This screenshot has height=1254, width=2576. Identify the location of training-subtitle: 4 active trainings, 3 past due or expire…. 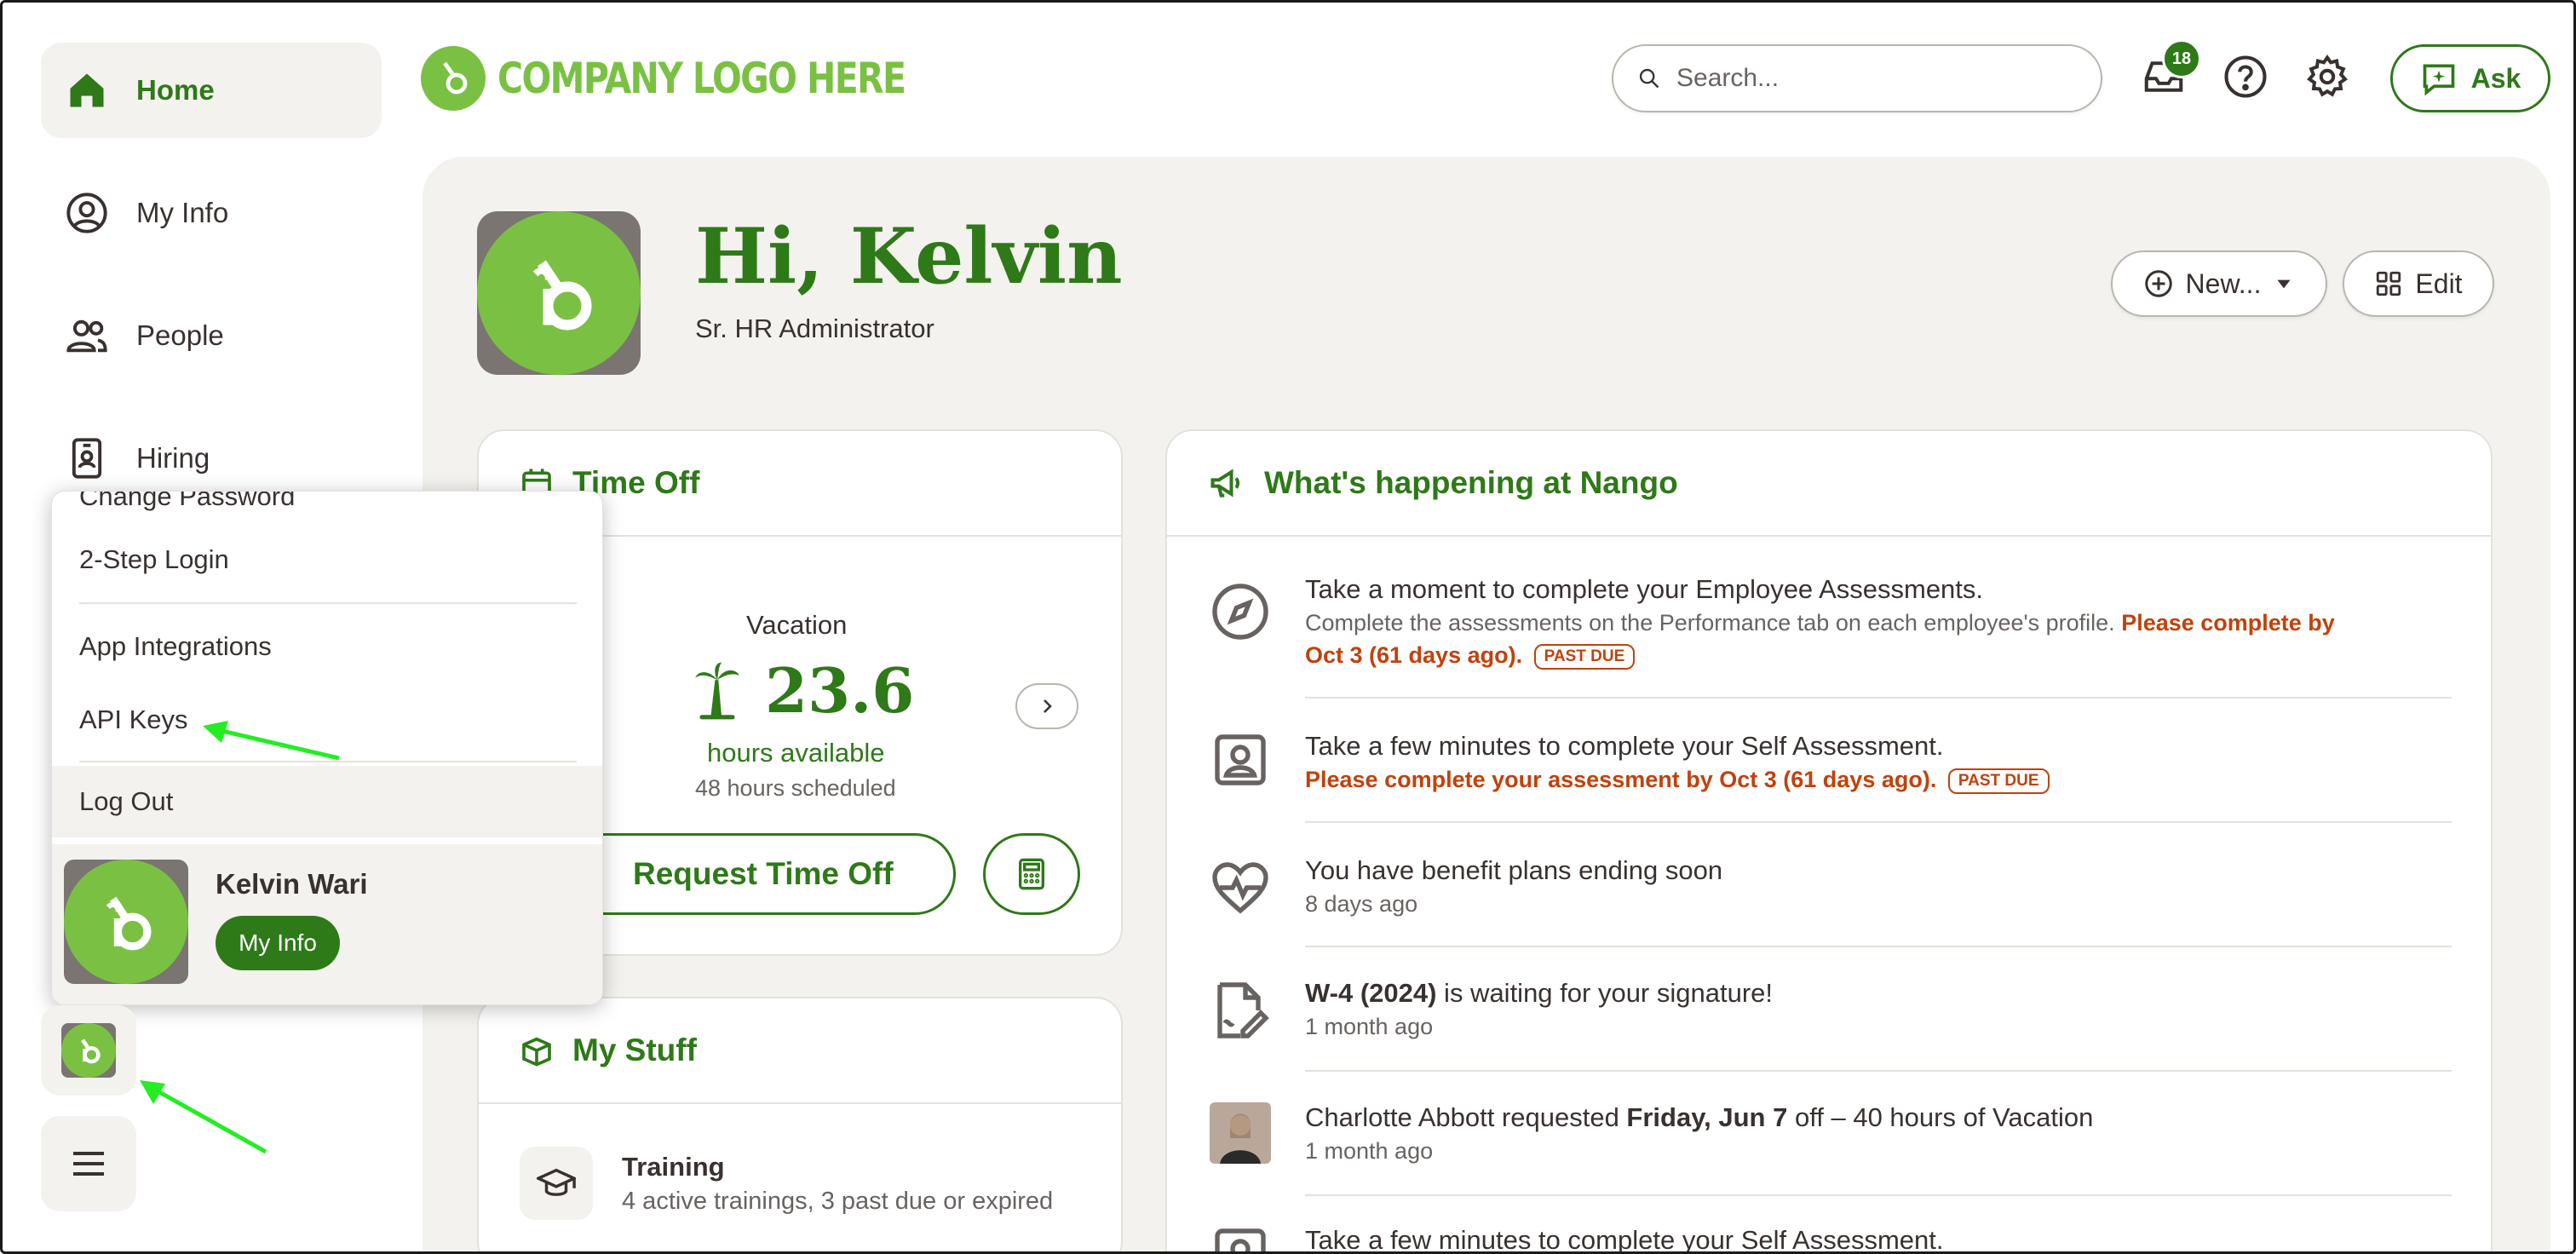
(838, 1201).